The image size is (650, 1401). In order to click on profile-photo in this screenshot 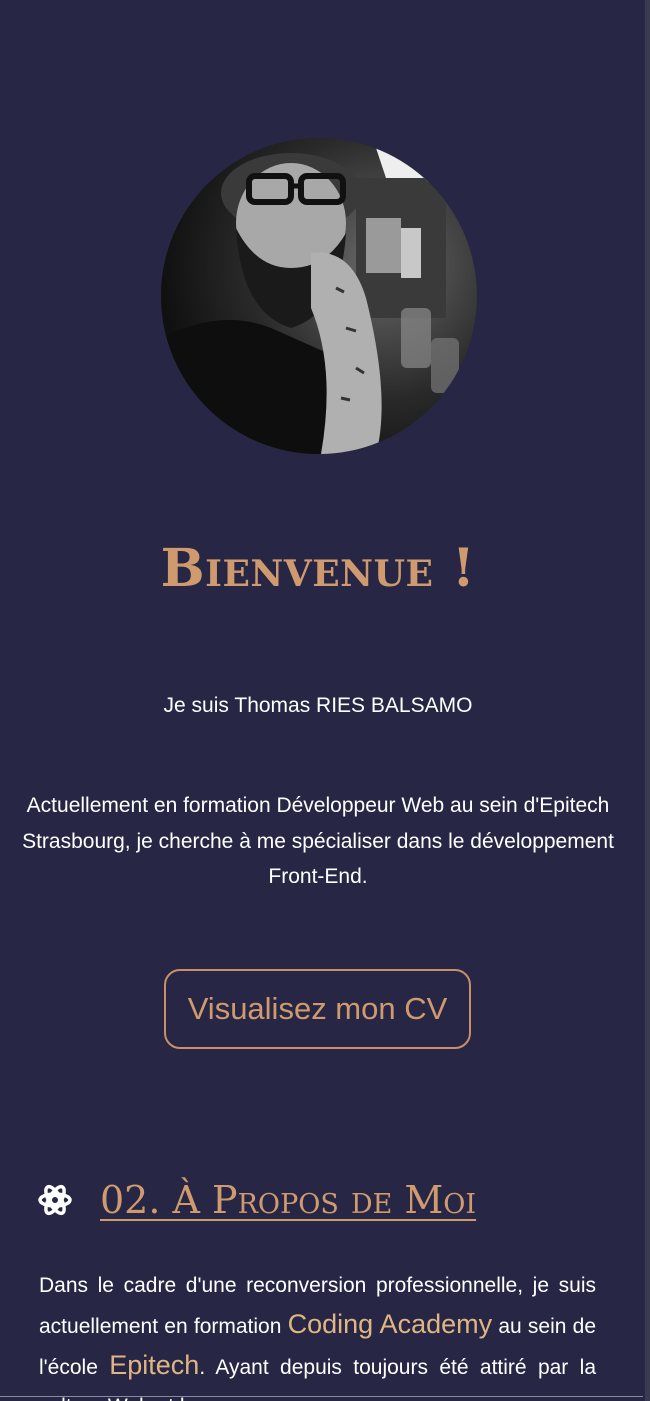, I will do `click(319, 296)`.